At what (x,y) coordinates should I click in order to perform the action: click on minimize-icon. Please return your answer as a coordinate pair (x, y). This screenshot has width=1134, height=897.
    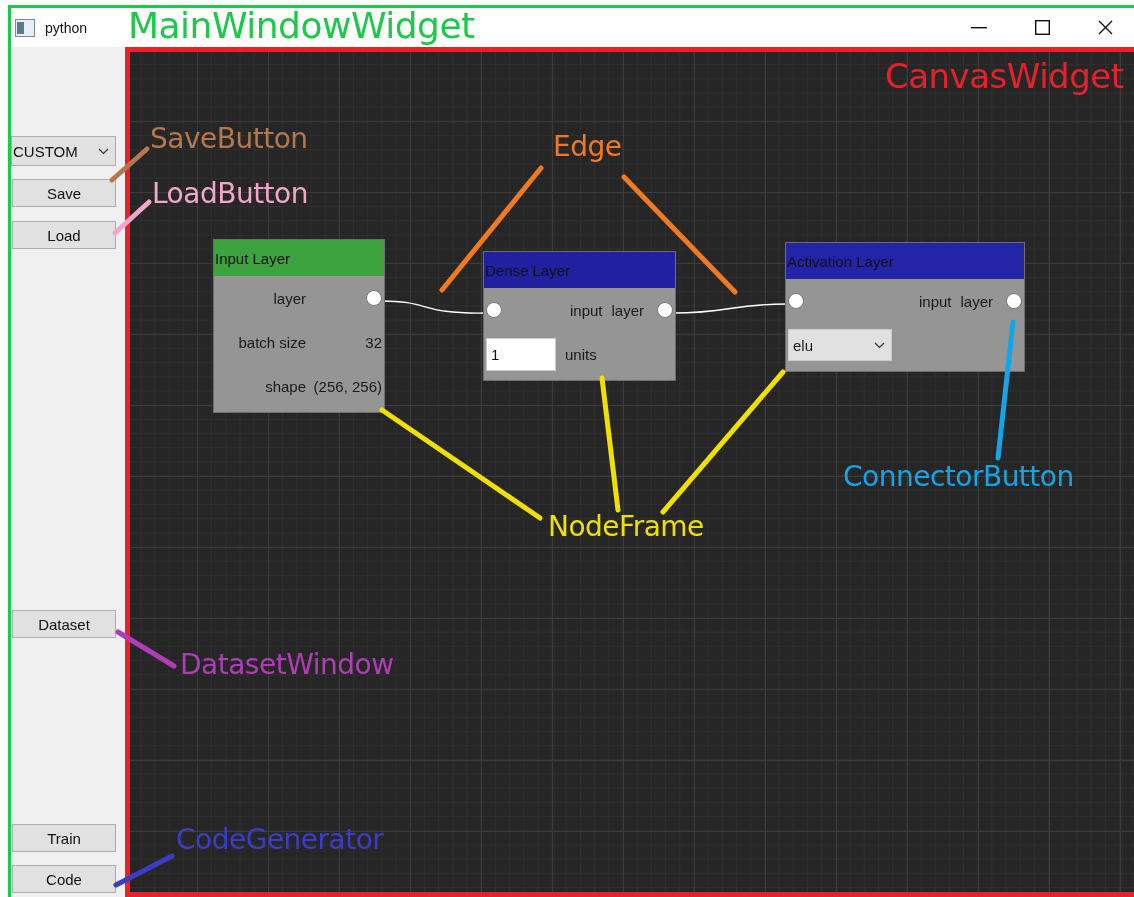
    Looking at the image, I should click on (979, 27).